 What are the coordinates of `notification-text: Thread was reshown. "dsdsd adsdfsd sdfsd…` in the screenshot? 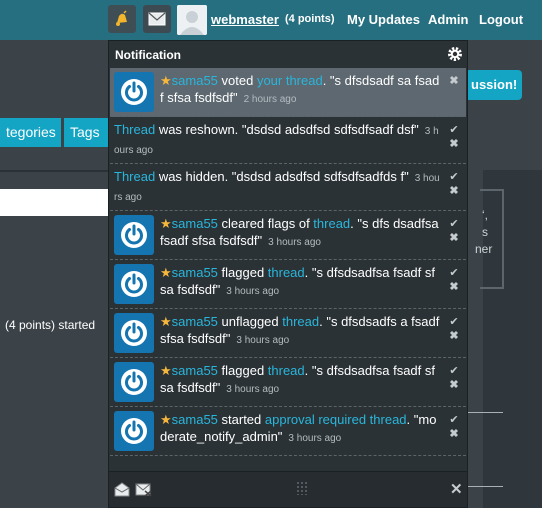 It's located at (277, 140).